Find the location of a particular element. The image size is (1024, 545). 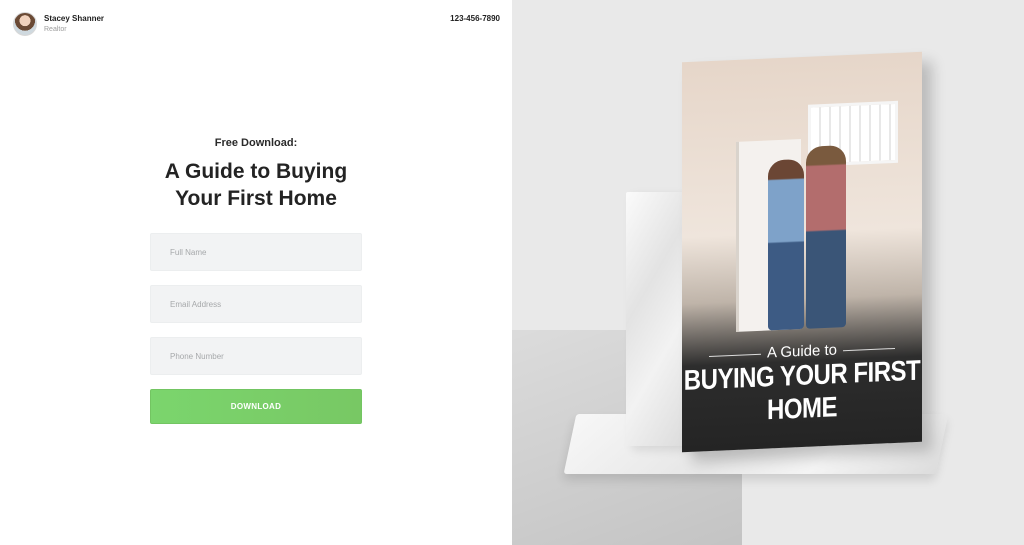

phone-field is located at coordinates (256, 356).